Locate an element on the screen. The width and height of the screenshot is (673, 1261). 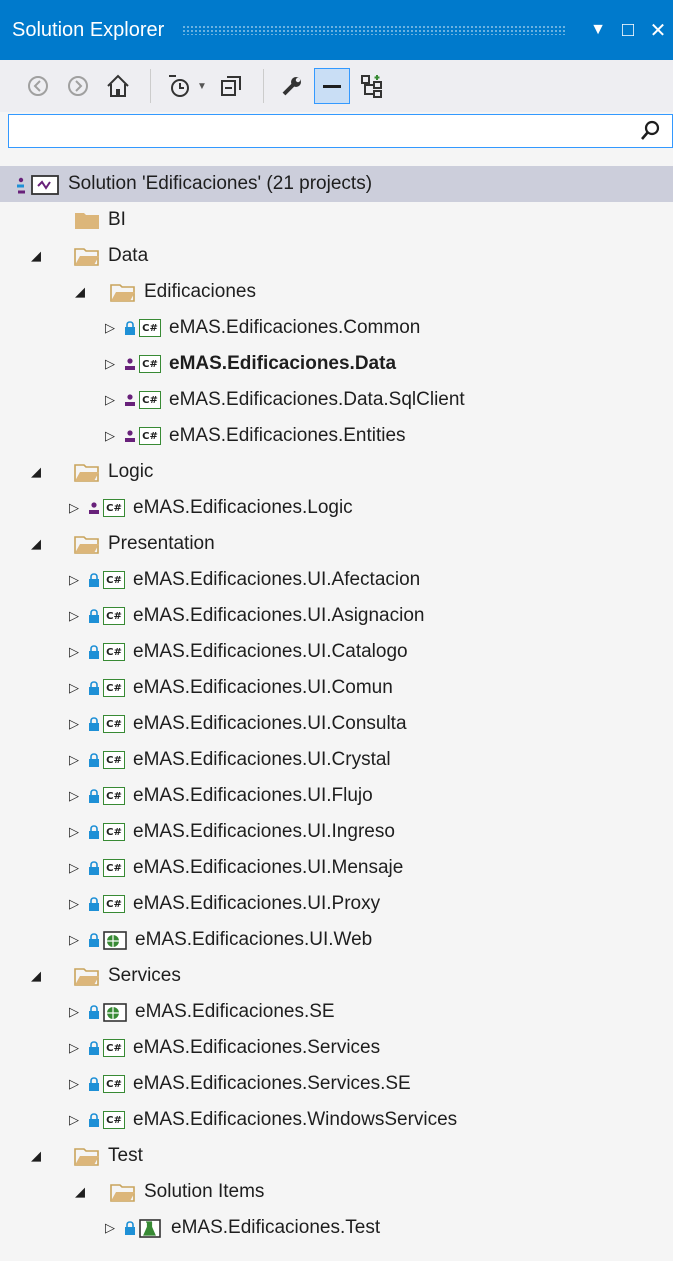
solution-label: Solution 'Edificaciones' (21 projects) is located at coordinates (220, 183).